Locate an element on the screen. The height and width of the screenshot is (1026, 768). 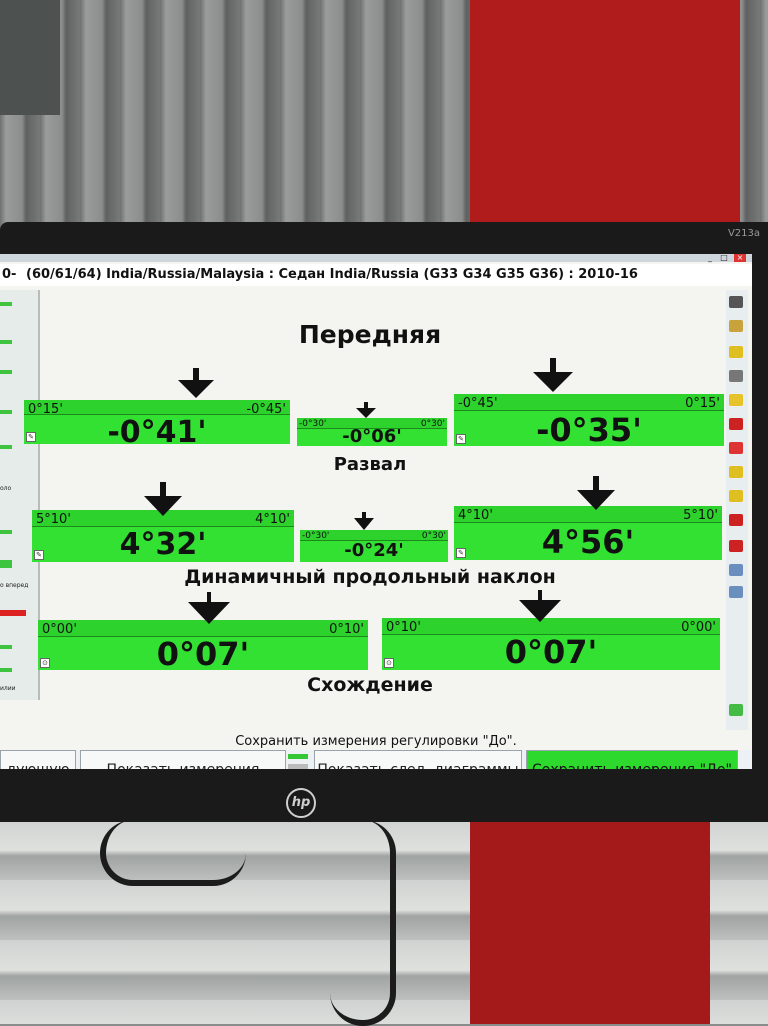
camber-left-value: -0°41' is located at coordinates (157, 432).